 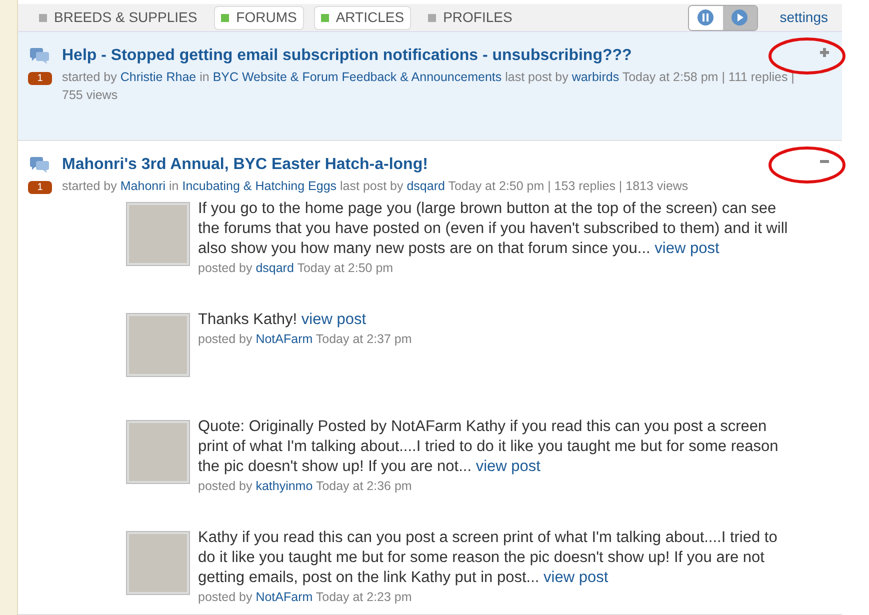 What do you see at coordinates (596, 77) in the screenshot?
I see `meta-link: warbirds` at bounding box center [596, 77].